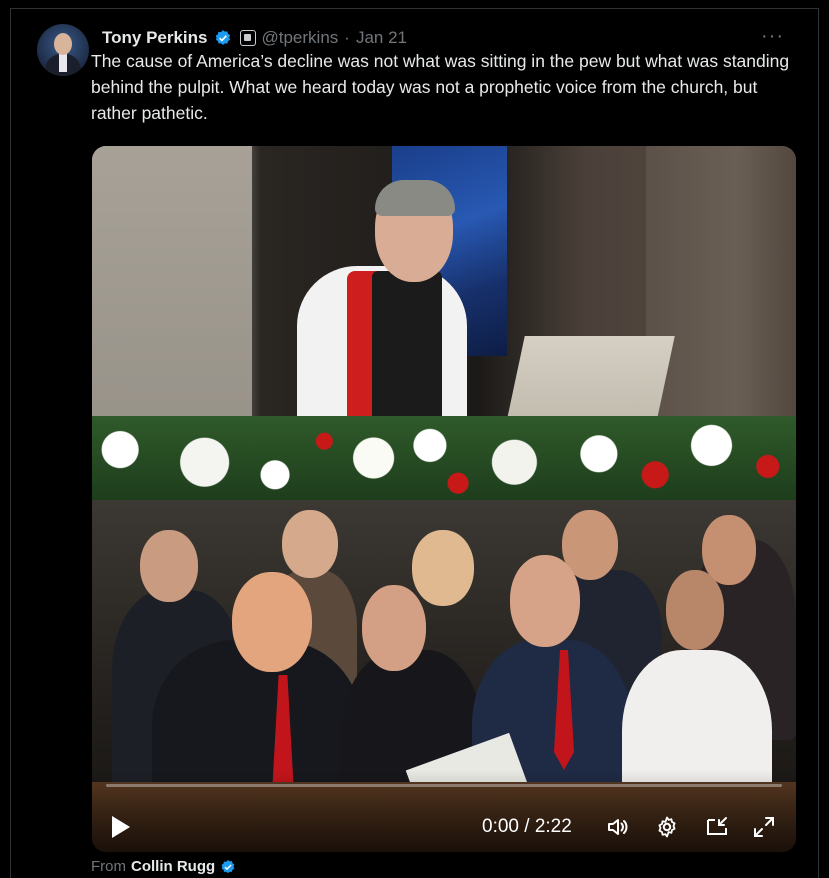 The height and width of the screenshot is (878, 829). What do you see at coordinates (63, 44) in the screenshot?
I see `avatar-face` at bounding box center [63, 44].